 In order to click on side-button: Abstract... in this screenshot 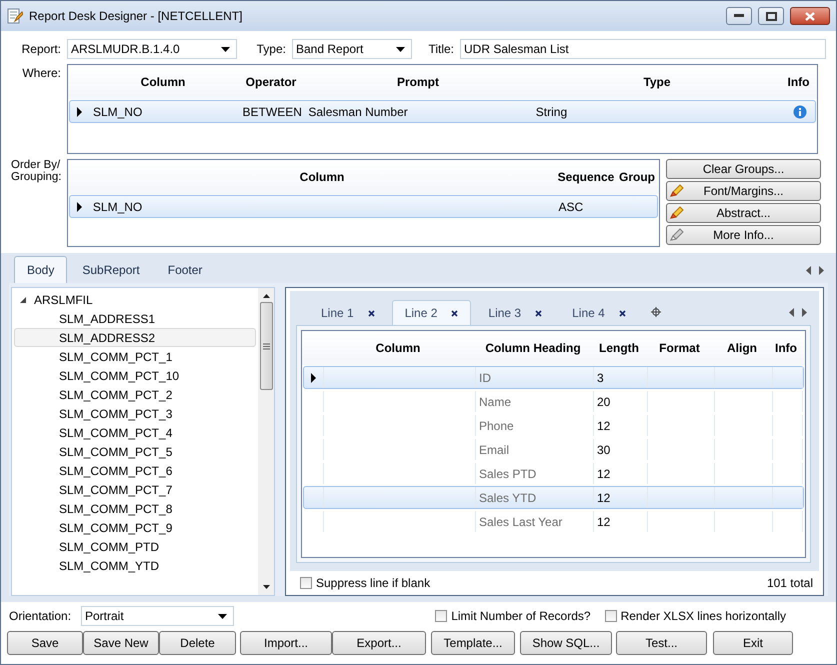, I will do `click(743, 213)`.